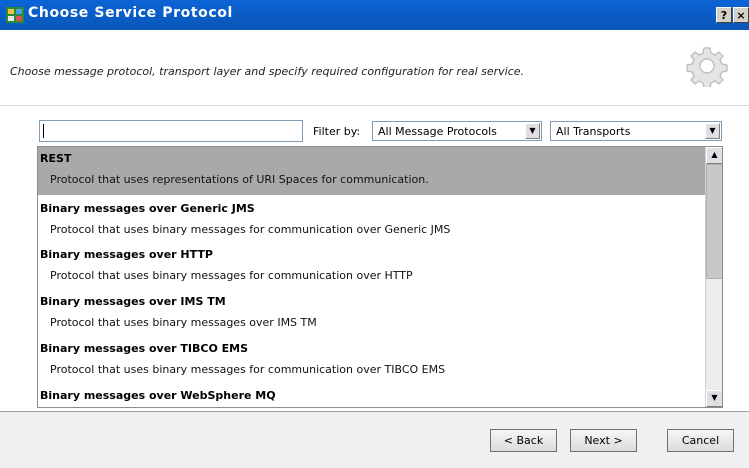 This screenshot has width=749, height=468. What do you see at coordinates (700, 440) in the screenshot?
I see `cancel-button: Cancel` at bounding box center [700, 440].